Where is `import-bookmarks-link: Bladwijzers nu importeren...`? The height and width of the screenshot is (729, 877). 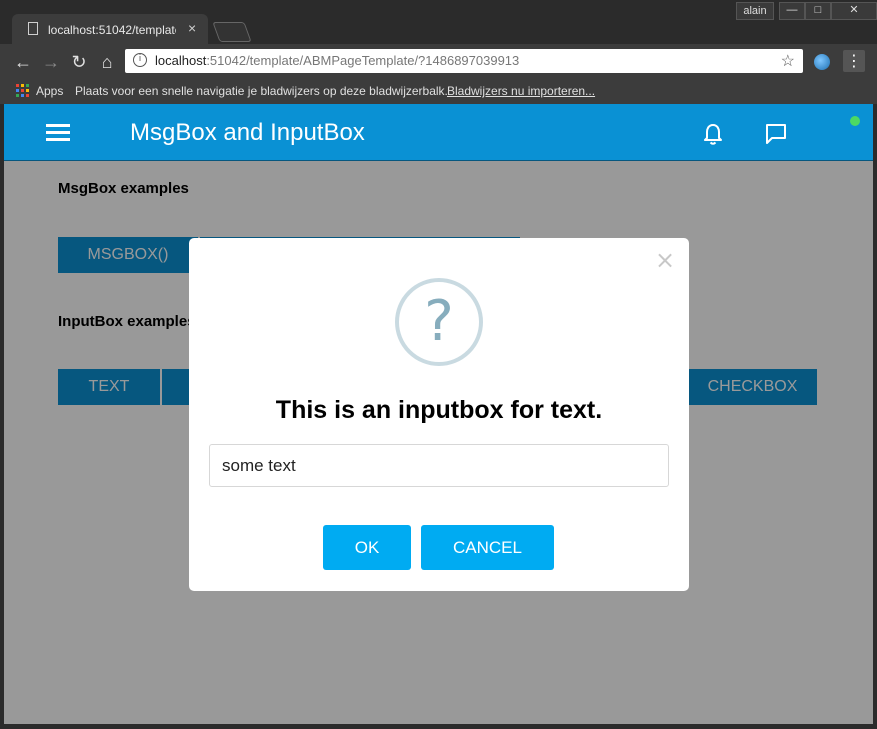
import-bookmarks-link: Bladwijzers nu importeren... is located at coordinates (521, 91).